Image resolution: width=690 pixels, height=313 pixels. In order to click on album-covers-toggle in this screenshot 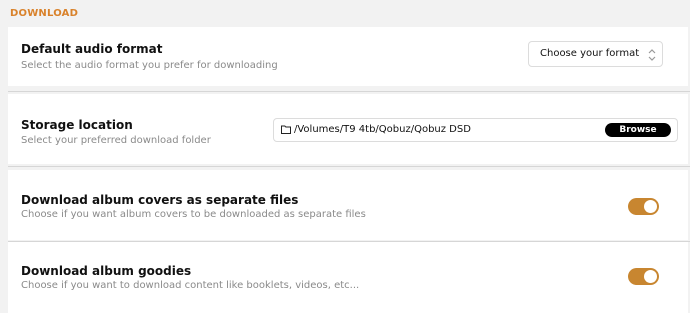, I will do `click(643, 206)`.